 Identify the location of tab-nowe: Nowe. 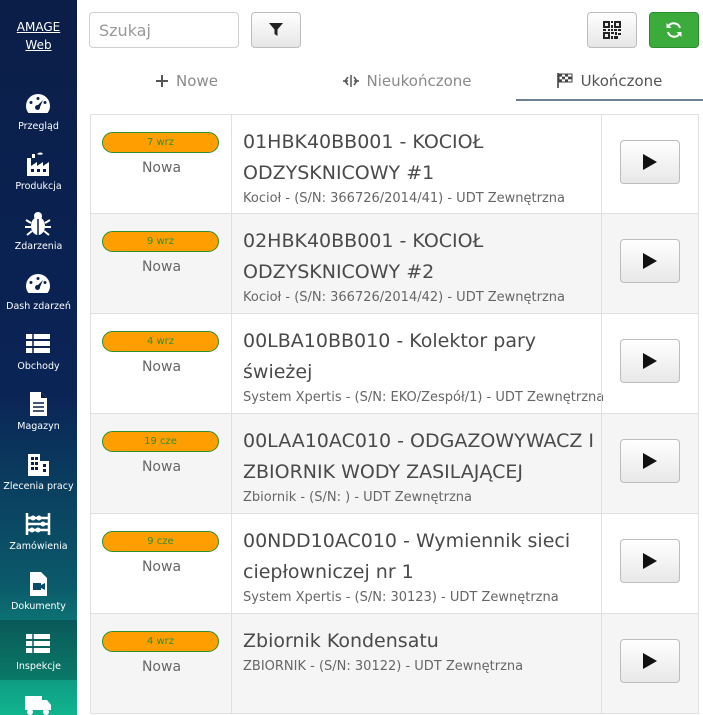
(187, 81).